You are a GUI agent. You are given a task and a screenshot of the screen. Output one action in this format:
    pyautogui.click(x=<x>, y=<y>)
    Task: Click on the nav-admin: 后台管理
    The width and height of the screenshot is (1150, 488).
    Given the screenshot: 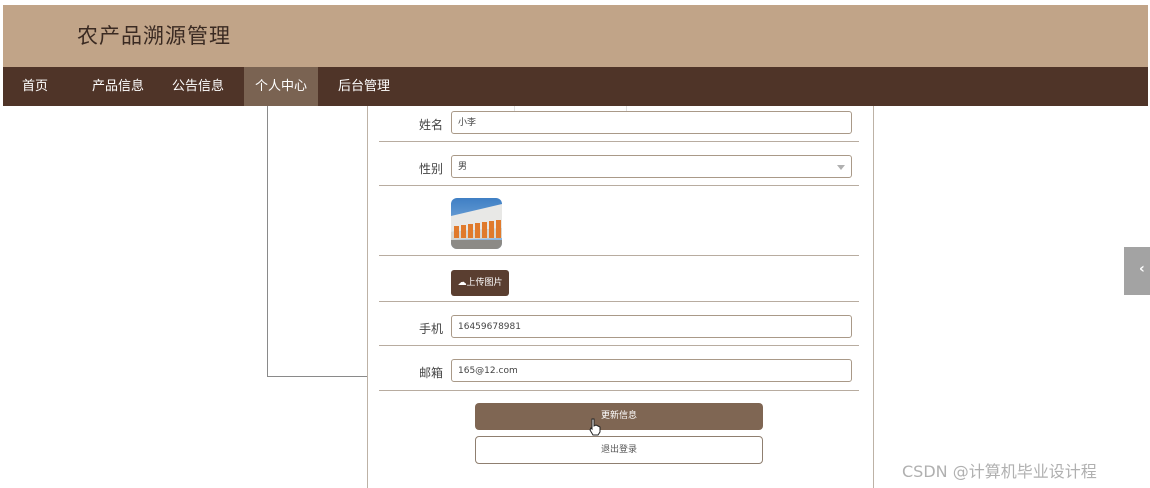 What is the action you would take?
    pyautogui.click(x=364, y=86)
    